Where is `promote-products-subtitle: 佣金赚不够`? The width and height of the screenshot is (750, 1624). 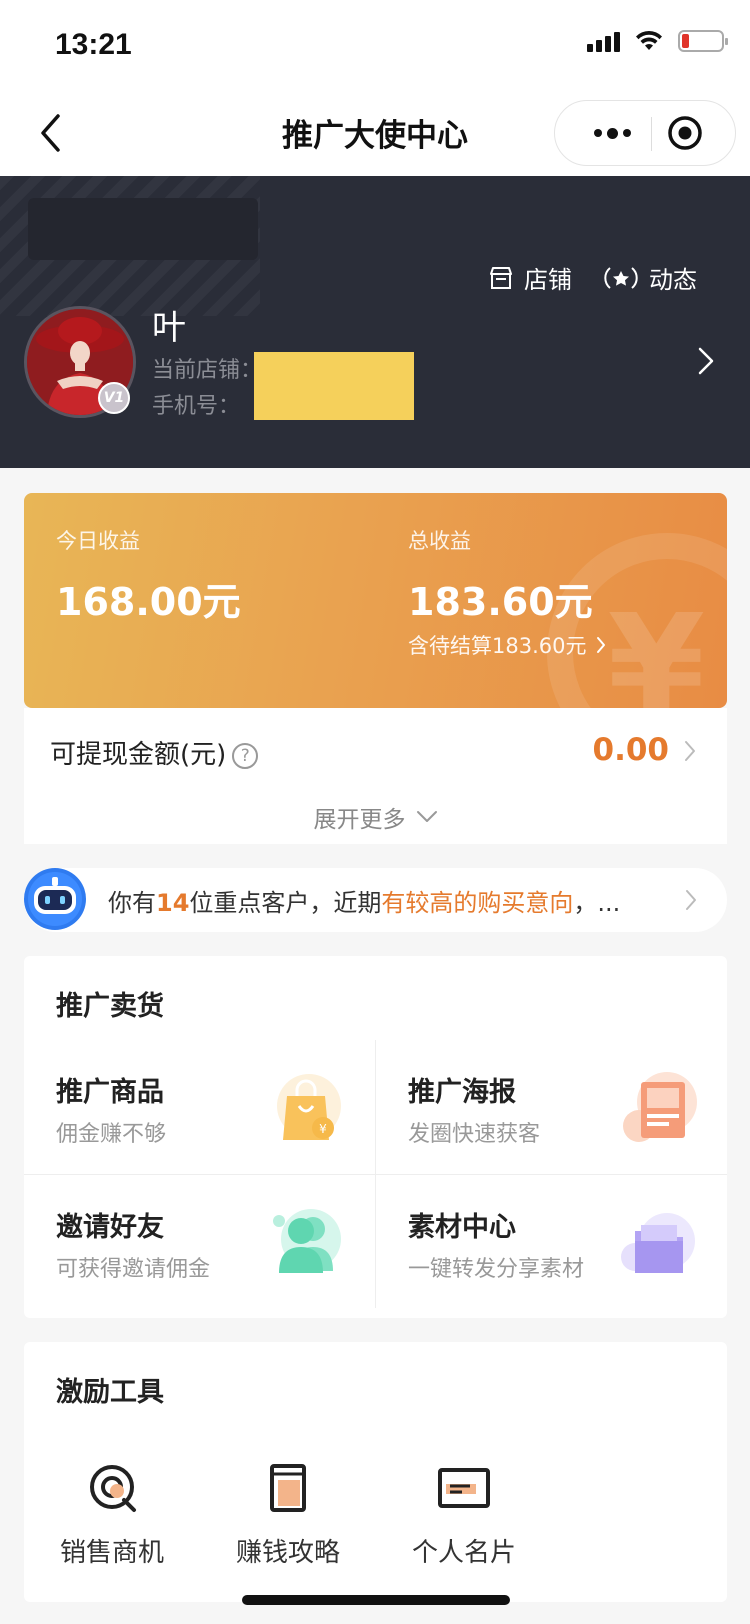 promote-products-subtitle: 佣金赚不够 is located at coordinates (111, 1134).